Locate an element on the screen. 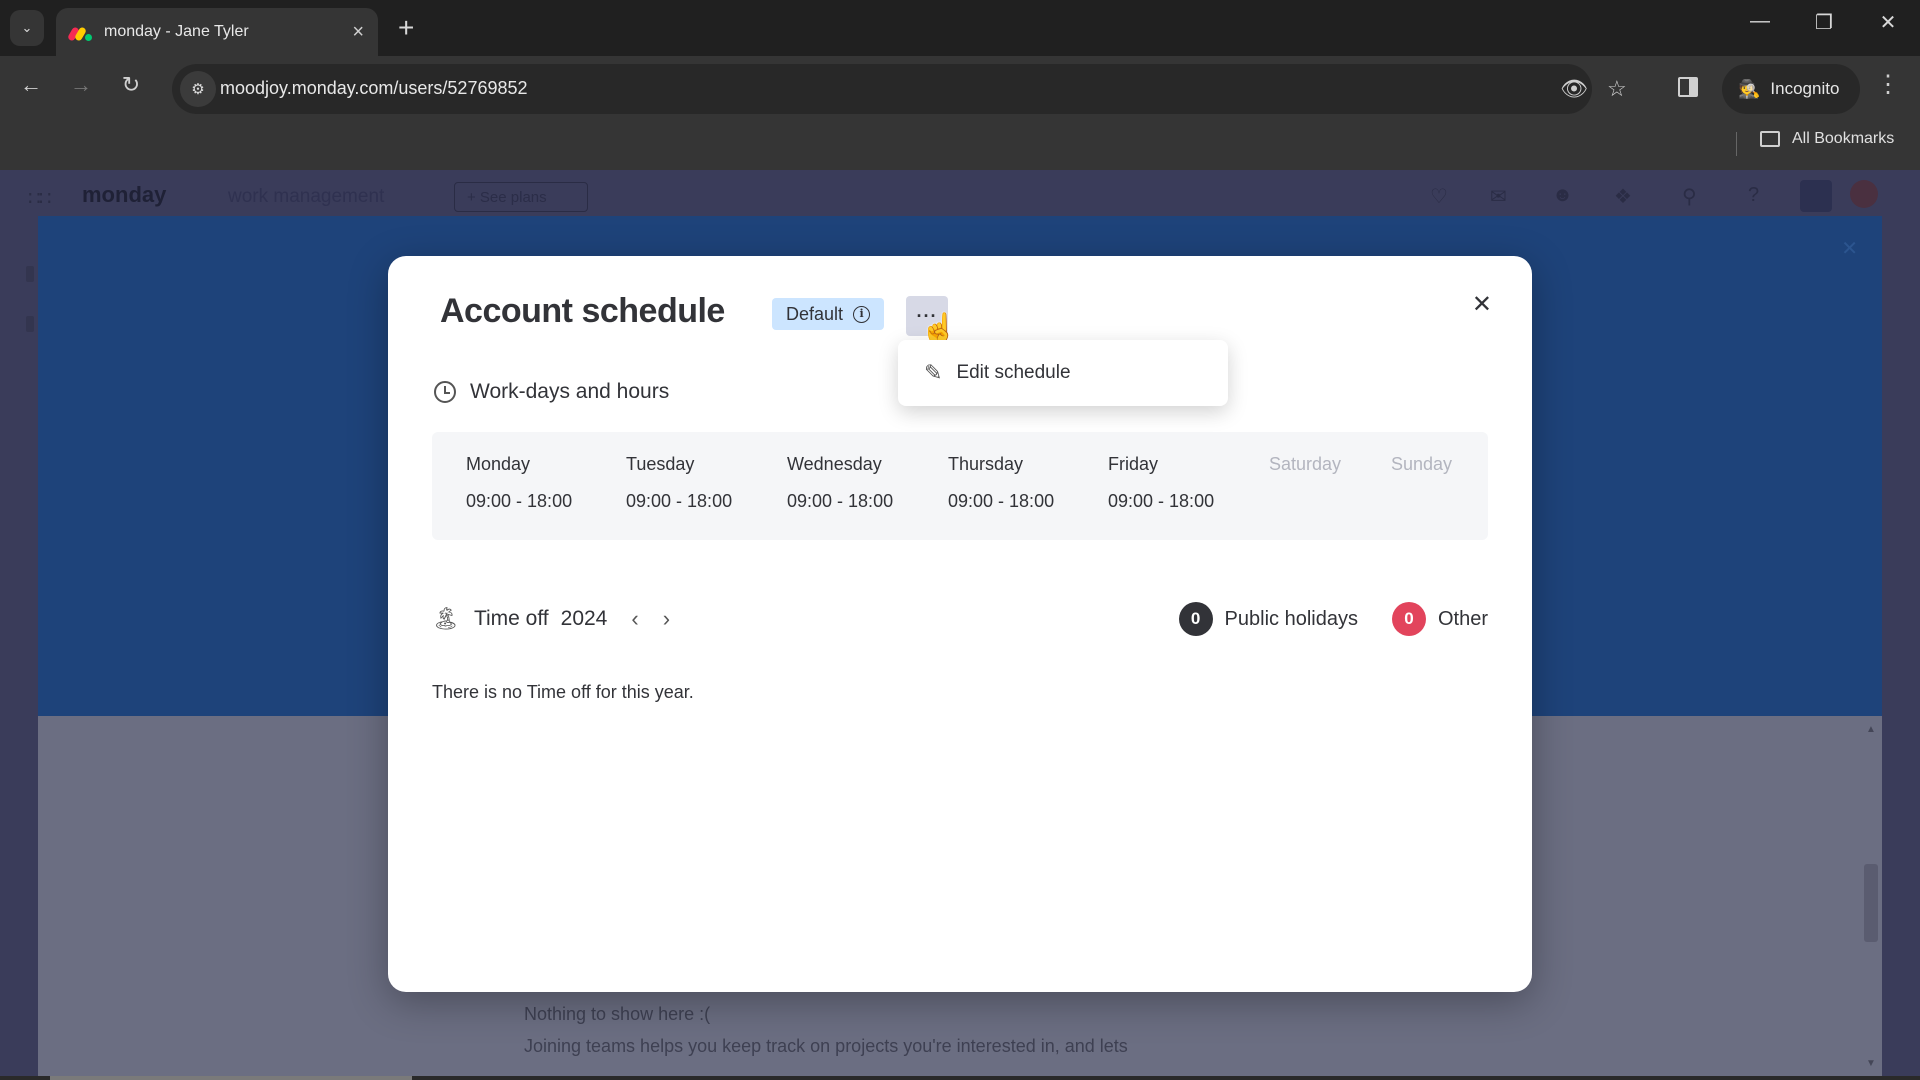  workdays-heading-label: Work-days and hours is located at coordinates (570, 391).